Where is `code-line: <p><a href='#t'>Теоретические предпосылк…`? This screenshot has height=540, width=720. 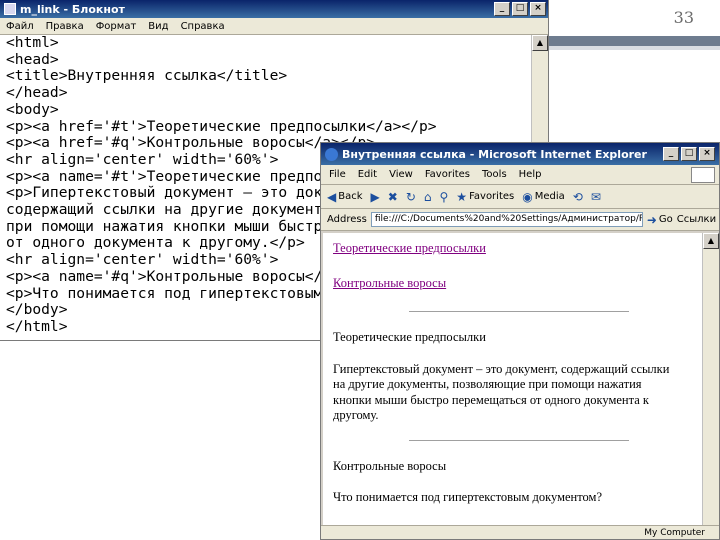
code-line: <p><a href='#t'>Теоретические предпосылк… is located at coordinates (221, 126).